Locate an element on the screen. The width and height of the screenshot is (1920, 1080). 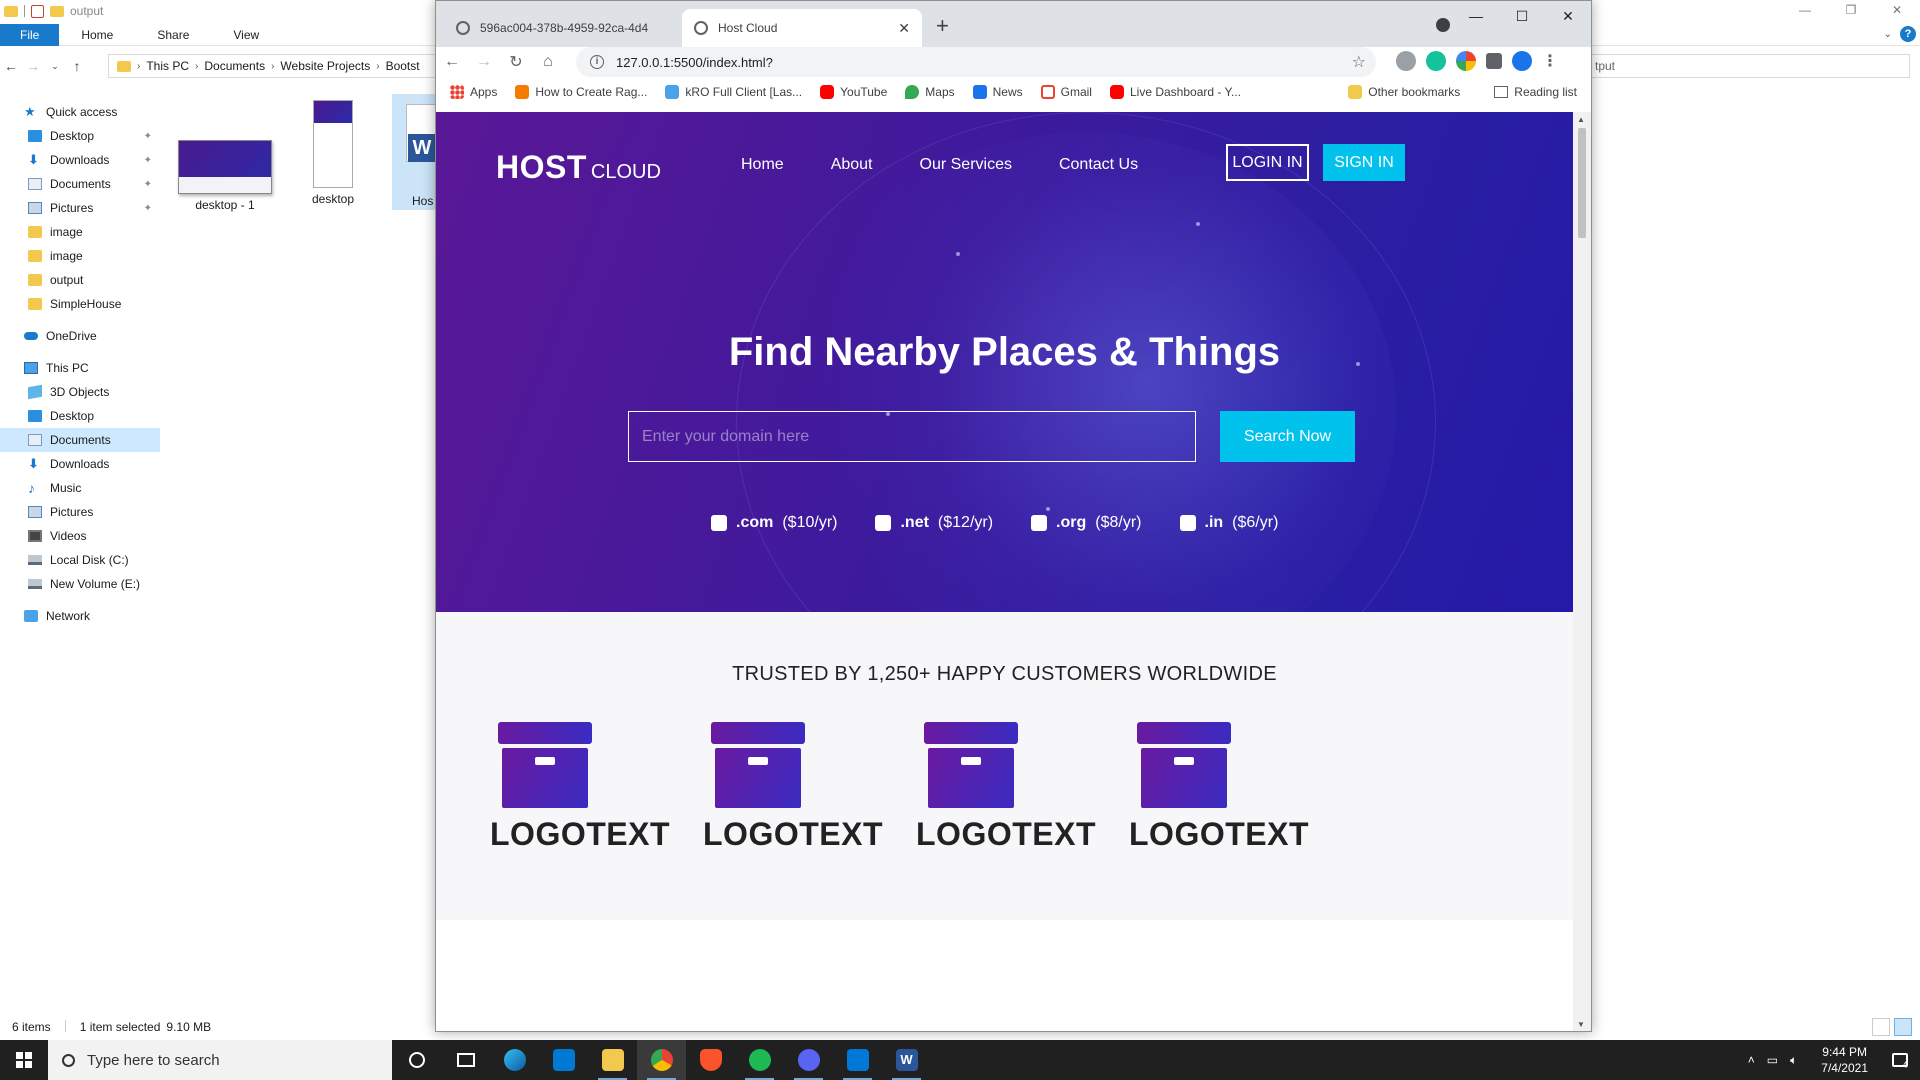
nav-item-pictures: Pictures ✦ is located at coordinates (80, 208).